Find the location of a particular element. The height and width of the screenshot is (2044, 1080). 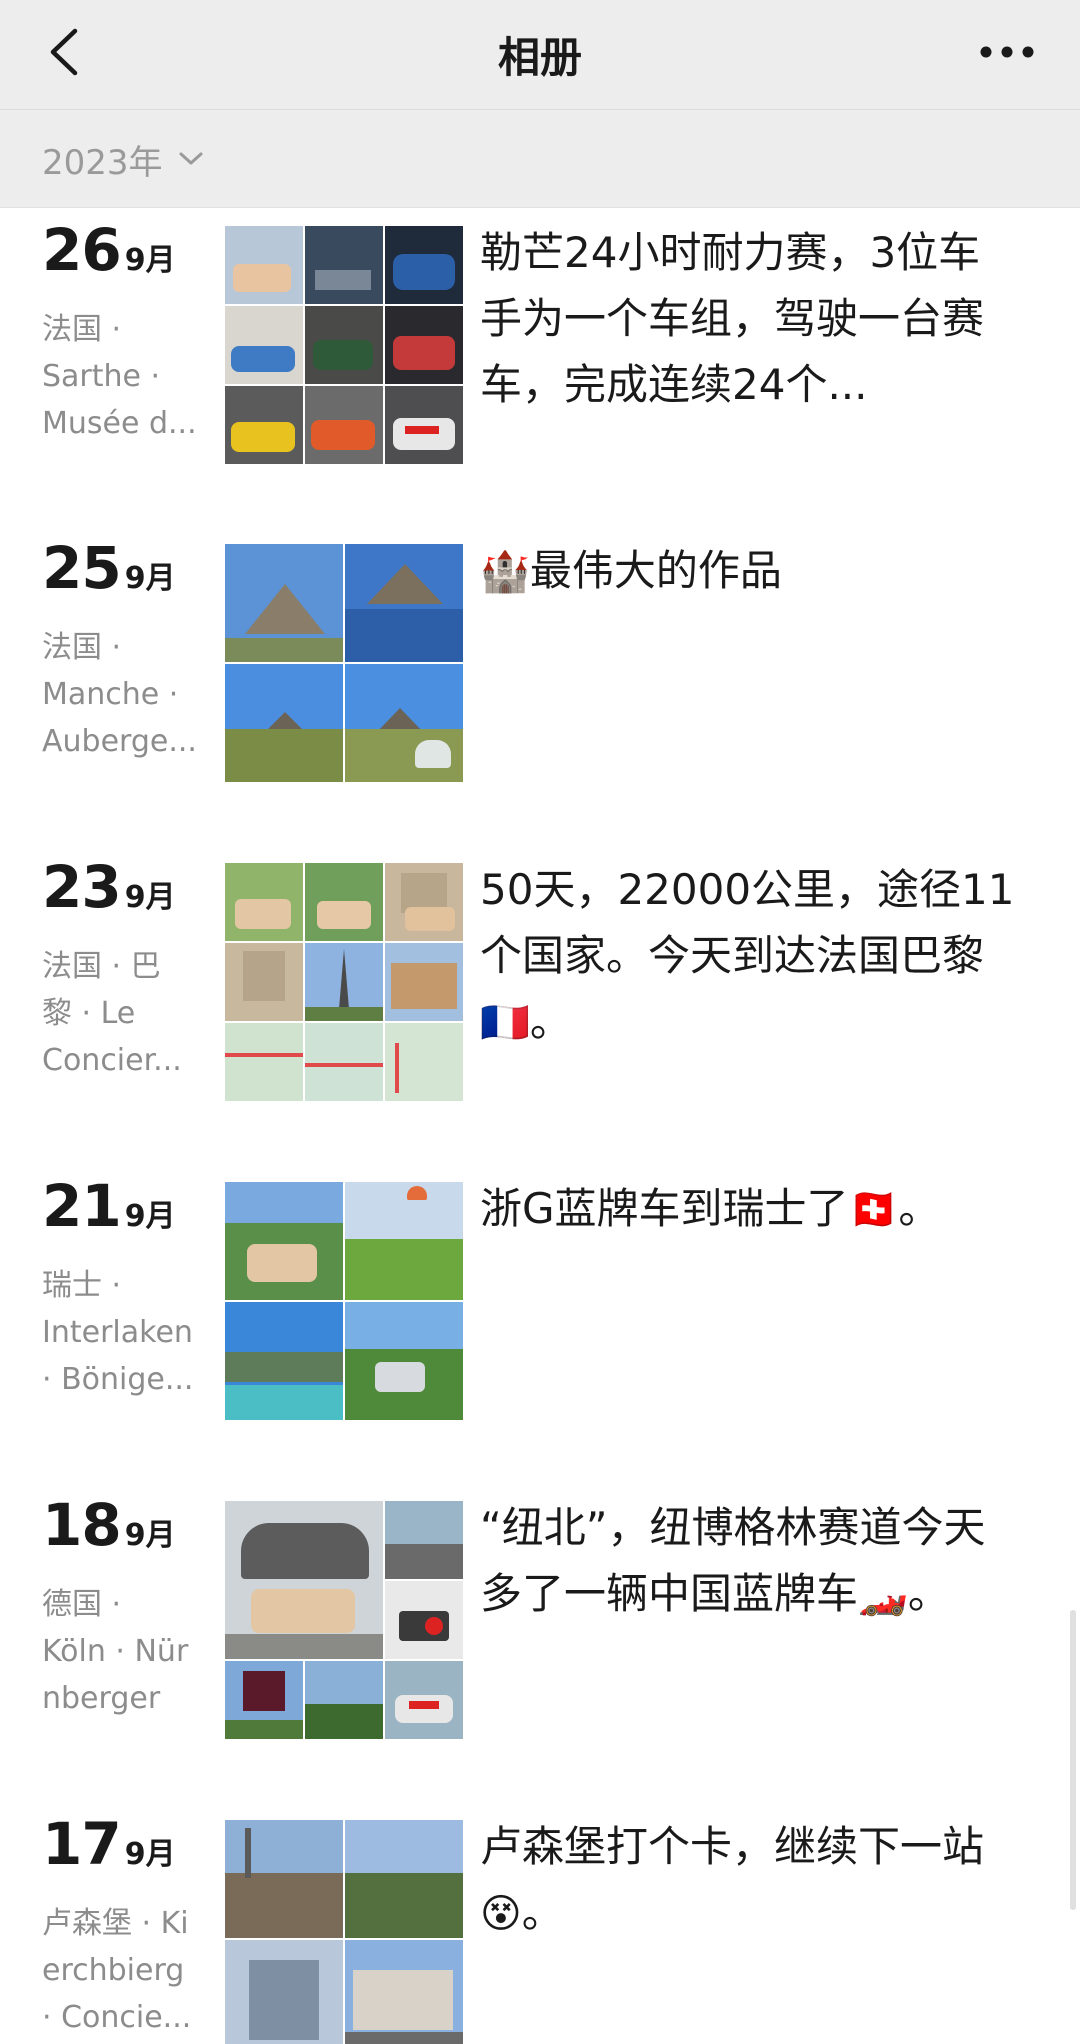

entry-day: 23 is located at coordinates (82, 887).